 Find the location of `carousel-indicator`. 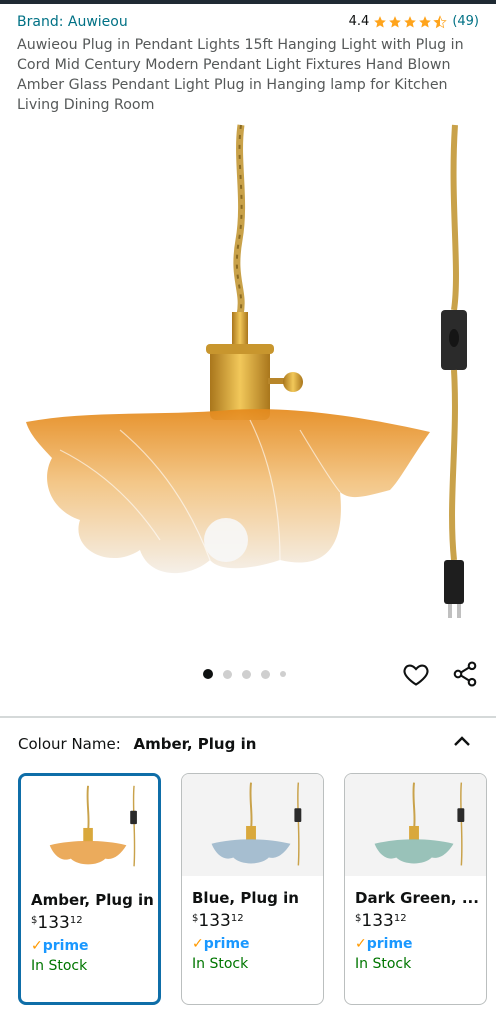

carousel-indicator is located at coordinates (249, 674).